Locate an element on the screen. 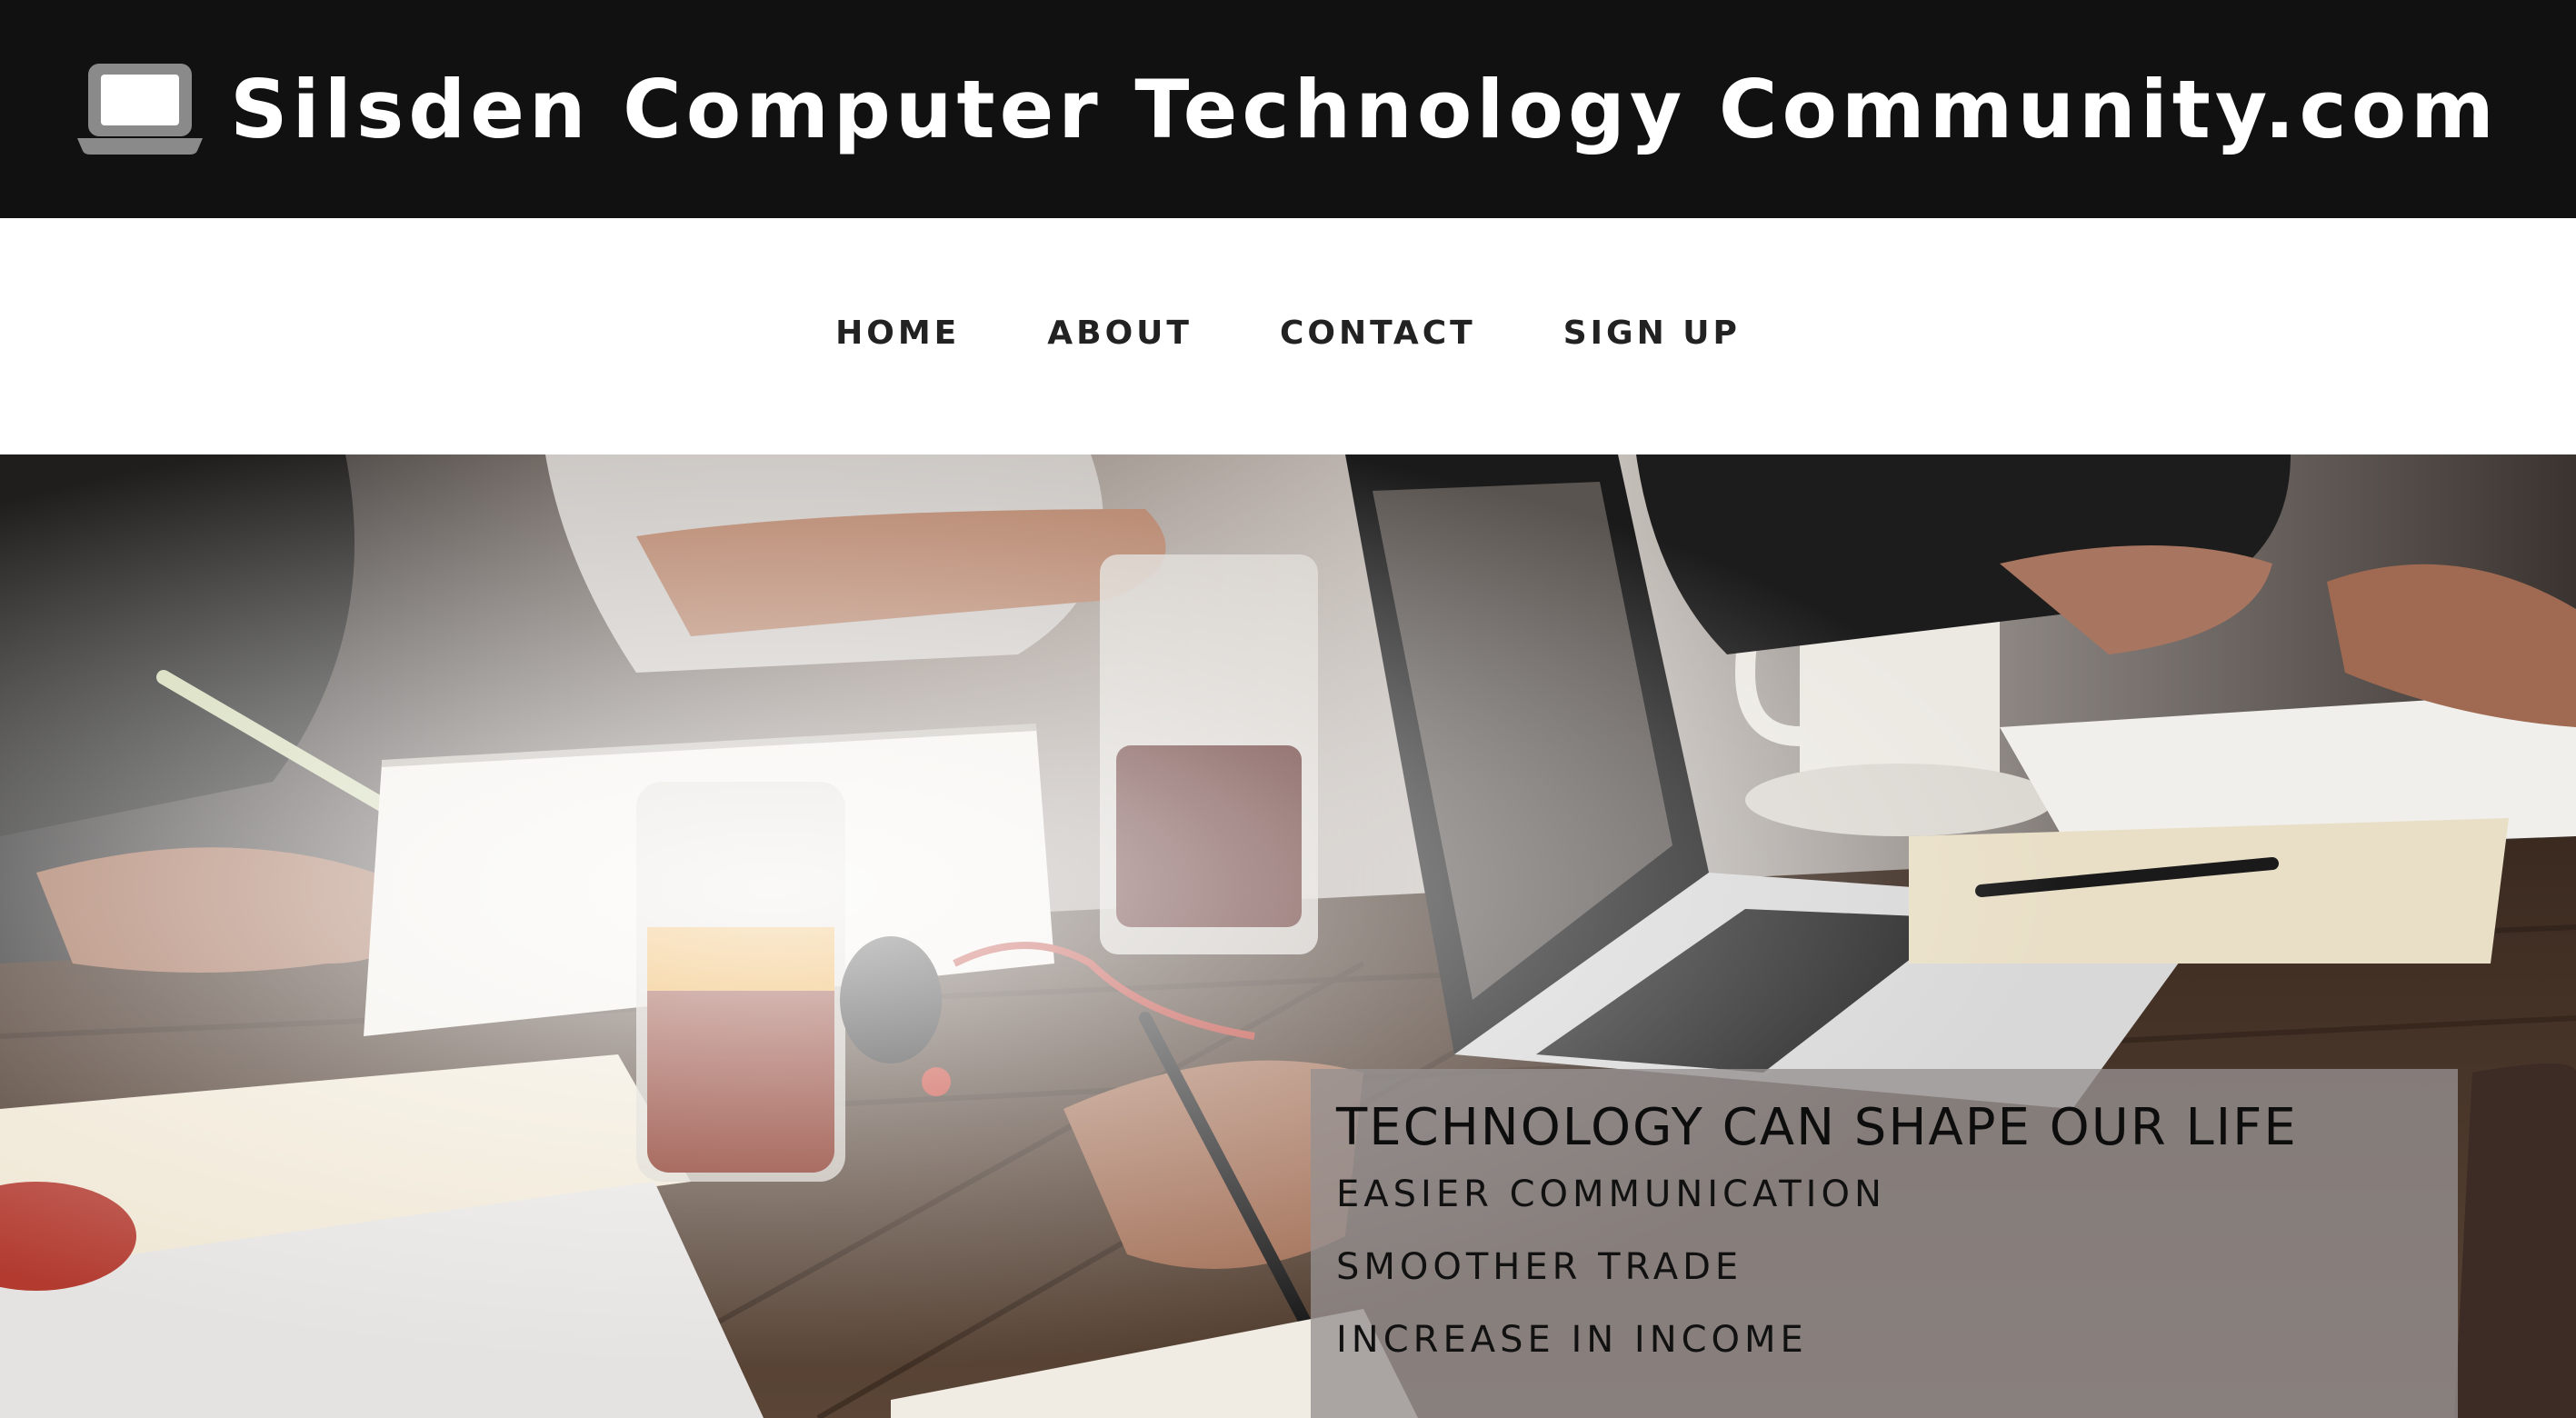 Image resolution: width=2576 pixels, height=1418 pixels. caption-line-communication: EASIER COMMUNICATION is located at coordinates (1611, 1194).